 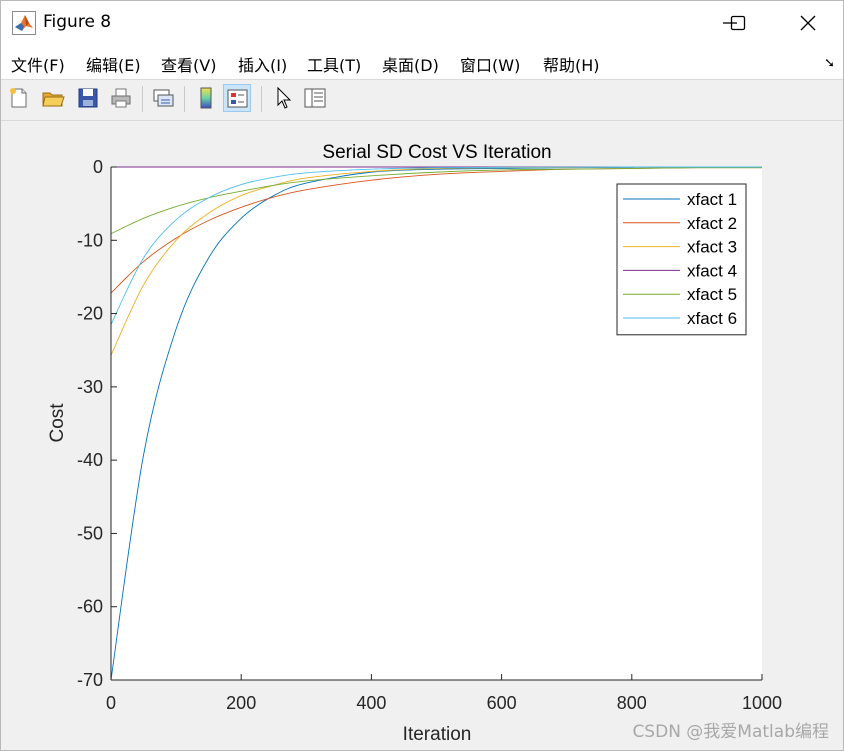 I want to click on x-tick-label: 1000, so click(x=762, y=703).